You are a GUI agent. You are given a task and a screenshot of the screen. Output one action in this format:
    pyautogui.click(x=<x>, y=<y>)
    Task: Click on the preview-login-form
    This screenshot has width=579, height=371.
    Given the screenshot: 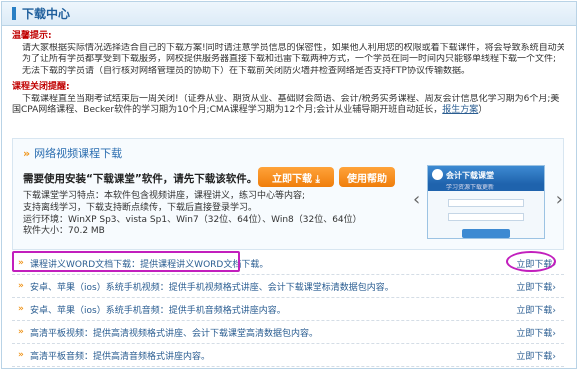 What is the action you would take?
    pyautogui.click(x=486, y=214)
    